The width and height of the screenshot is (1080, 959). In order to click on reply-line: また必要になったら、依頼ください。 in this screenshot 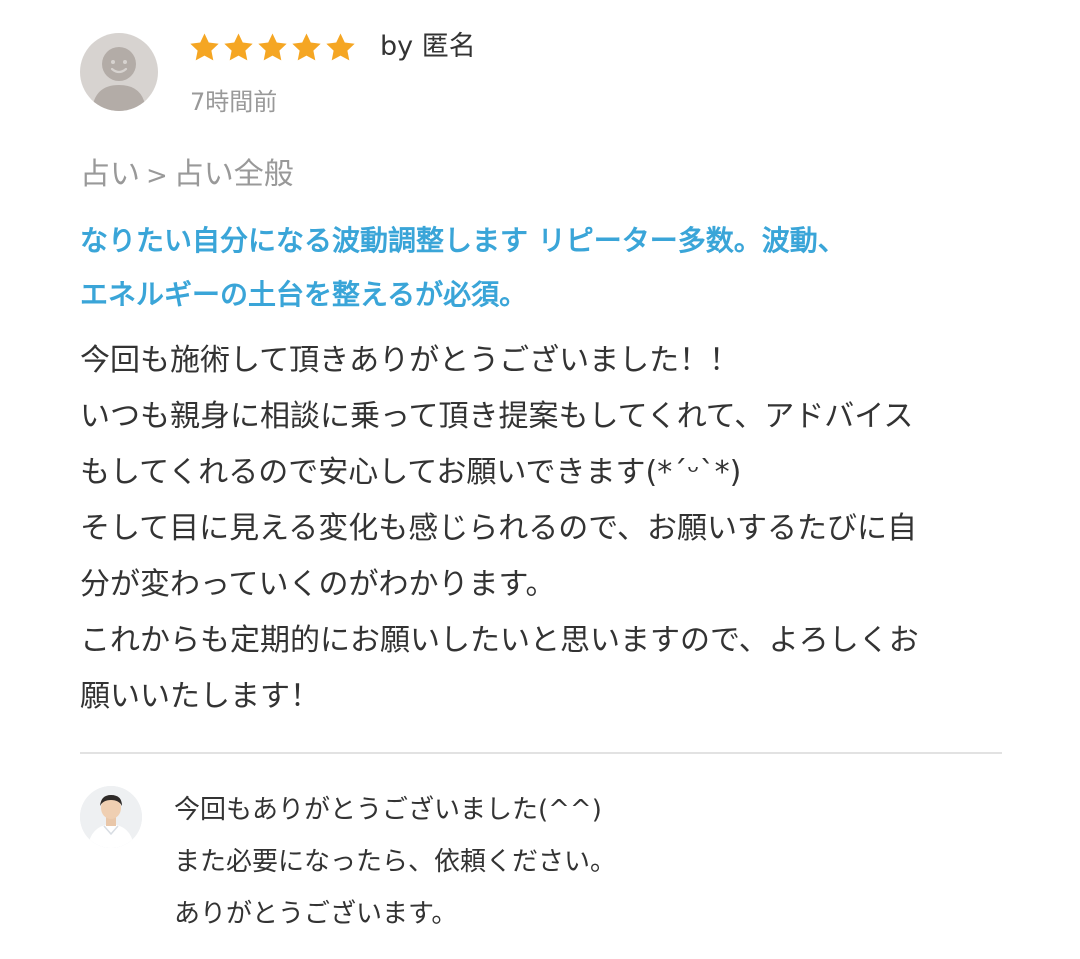, I will do `click(395, 862)`.